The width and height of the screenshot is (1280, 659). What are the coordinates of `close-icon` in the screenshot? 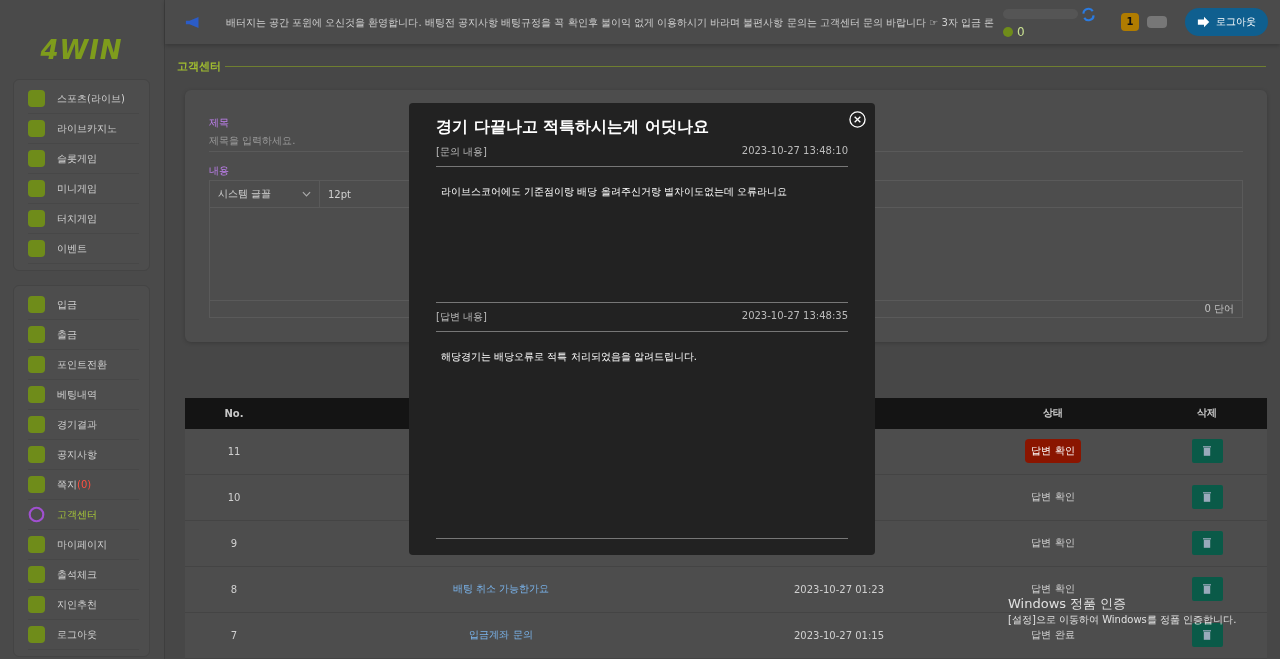 It's located at (857, 119).